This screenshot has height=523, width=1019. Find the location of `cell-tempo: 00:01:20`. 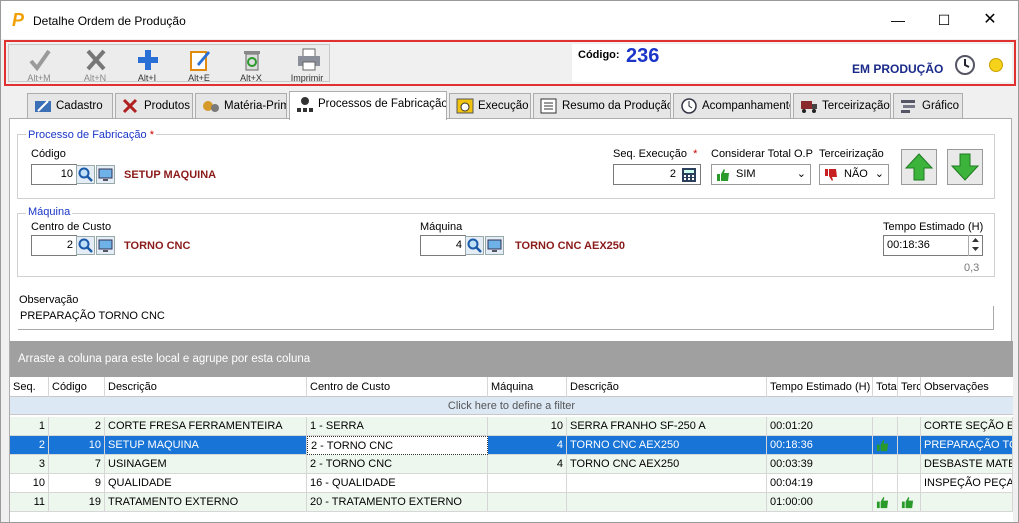

cell-tempo: 00:01:20 is located at coordinates (820, 426).